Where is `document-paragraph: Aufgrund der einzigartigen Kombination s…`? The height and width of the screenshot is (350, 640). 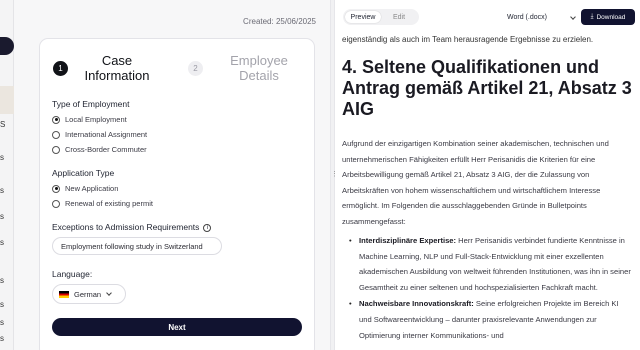
document-paragraph: Aufgrund der einzigartigen Kombination s… is located at coordinates (475, 182).